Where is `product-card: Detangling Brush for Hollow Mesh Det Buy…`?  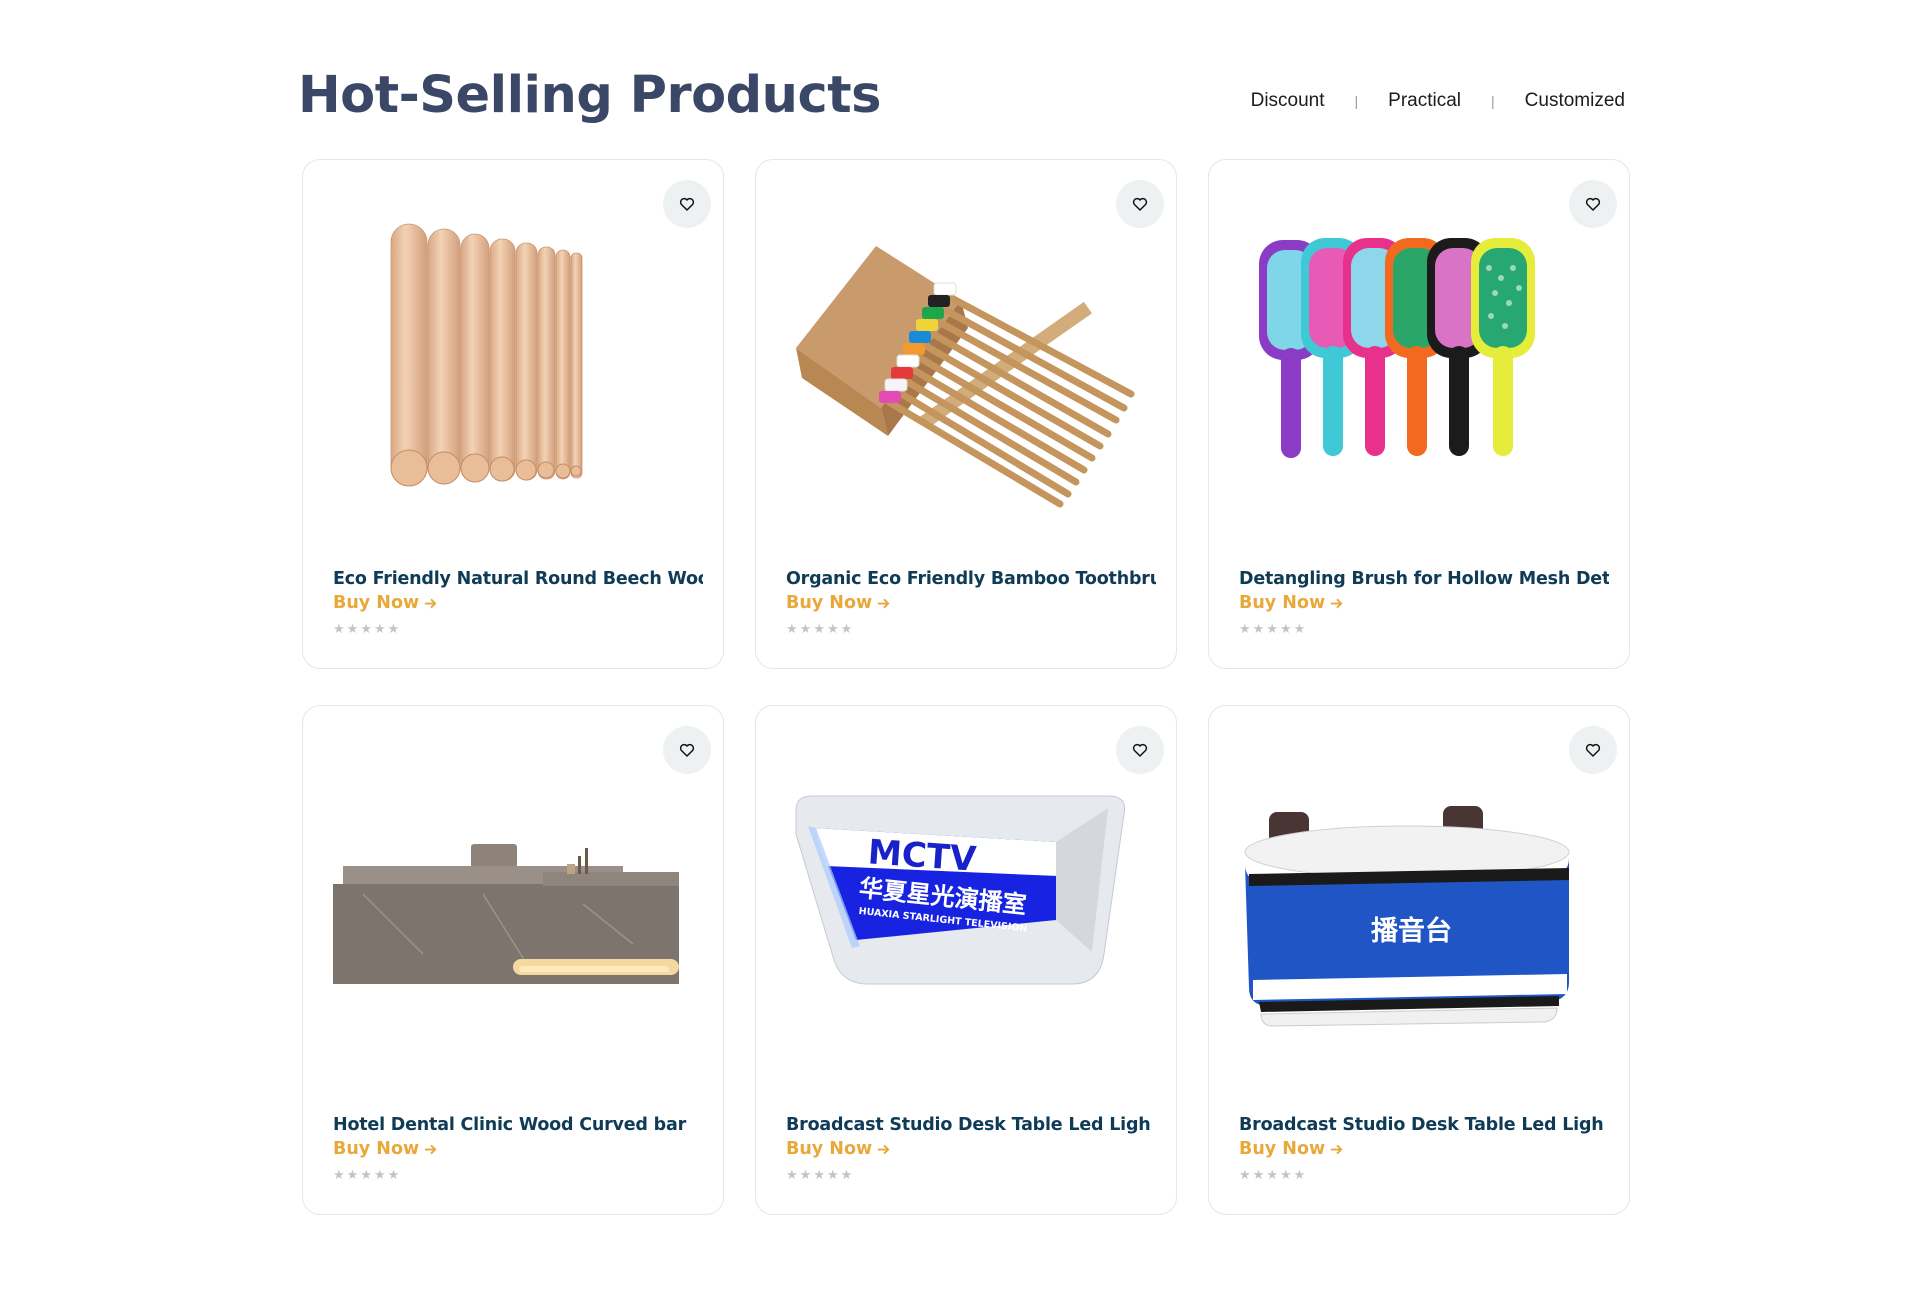 product-card: Detangling Brush for Hollow Mesh Det Buy… is located at coordinates (1419, 414).